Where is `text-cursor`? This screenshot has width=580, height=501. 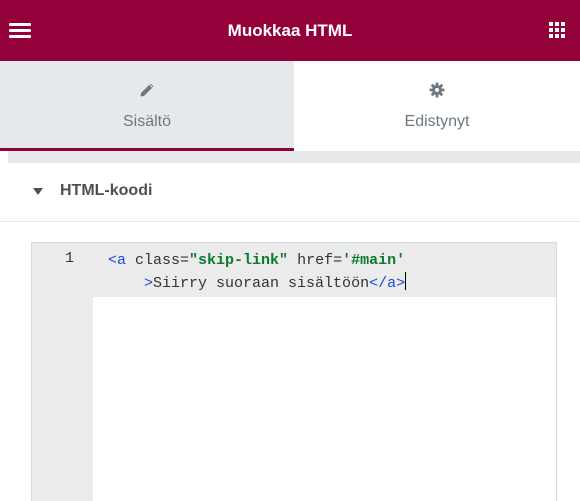 text-cursor is located at coordinates (406, 281).